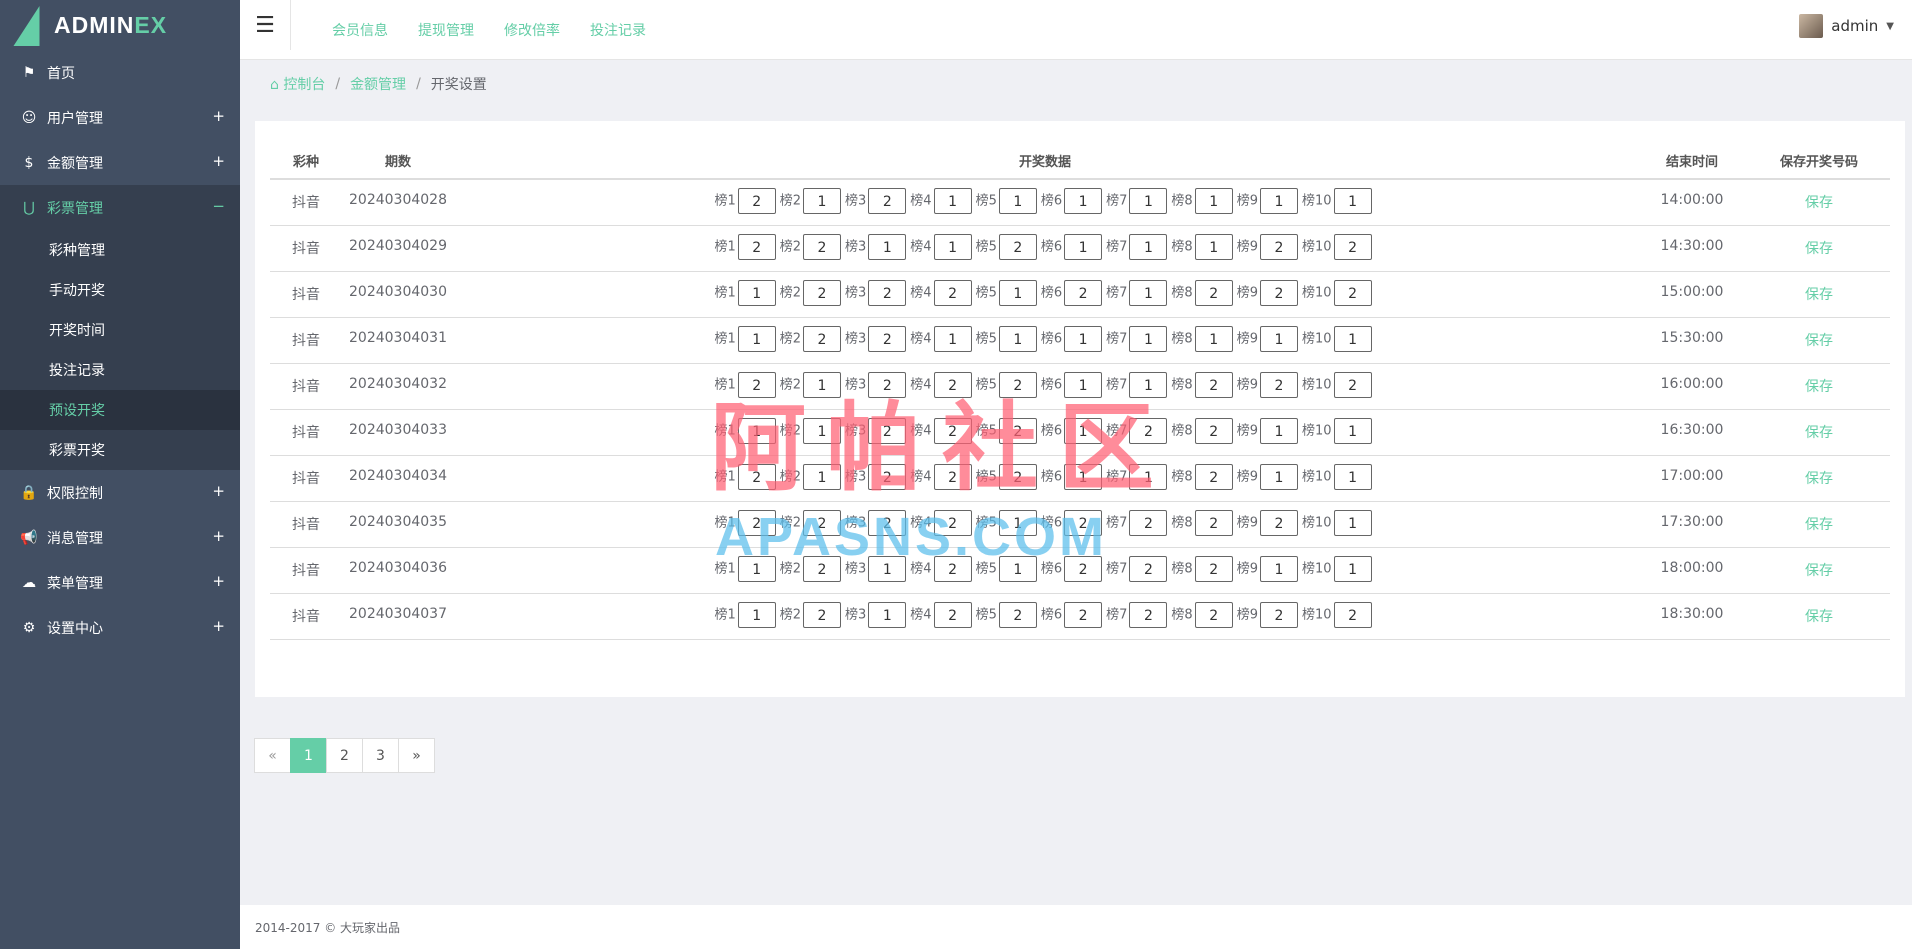 The width and height of the screenshot is (1912, 949). Describe the element at coordinates (446, 30) in the screenshot. I see `topnav-withdraw: 提现管理` at that location.